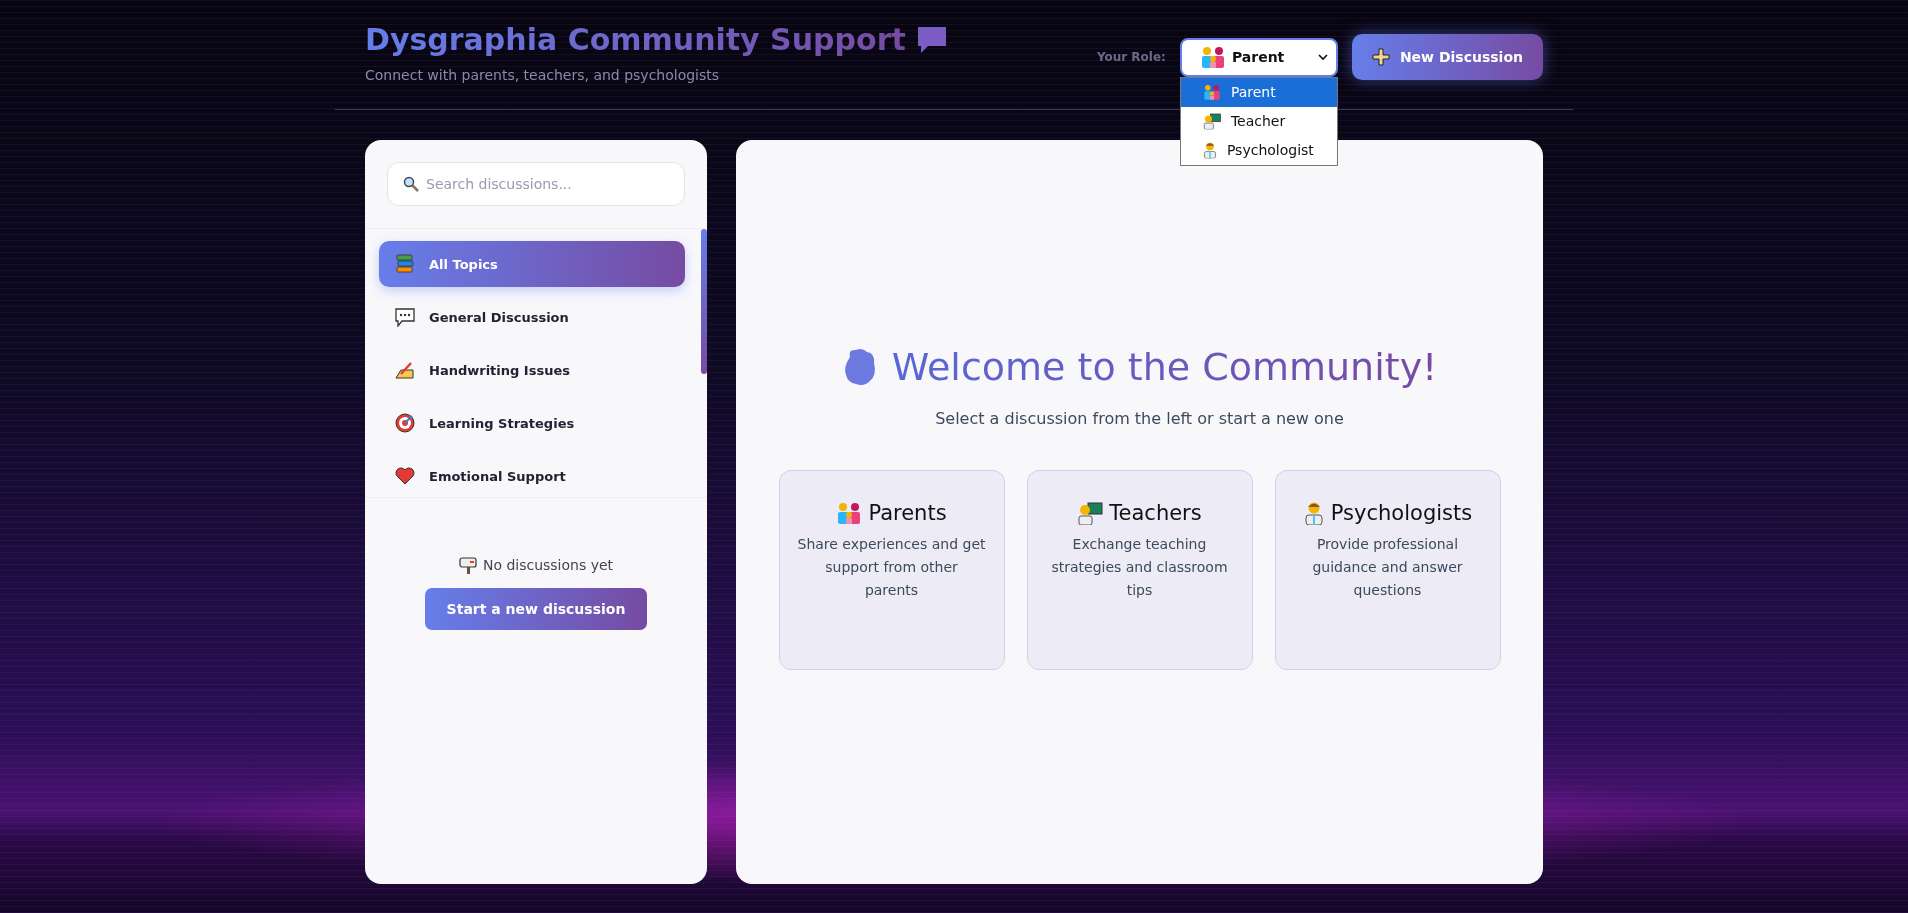  I want to click on search-icon, so click(411, 184).